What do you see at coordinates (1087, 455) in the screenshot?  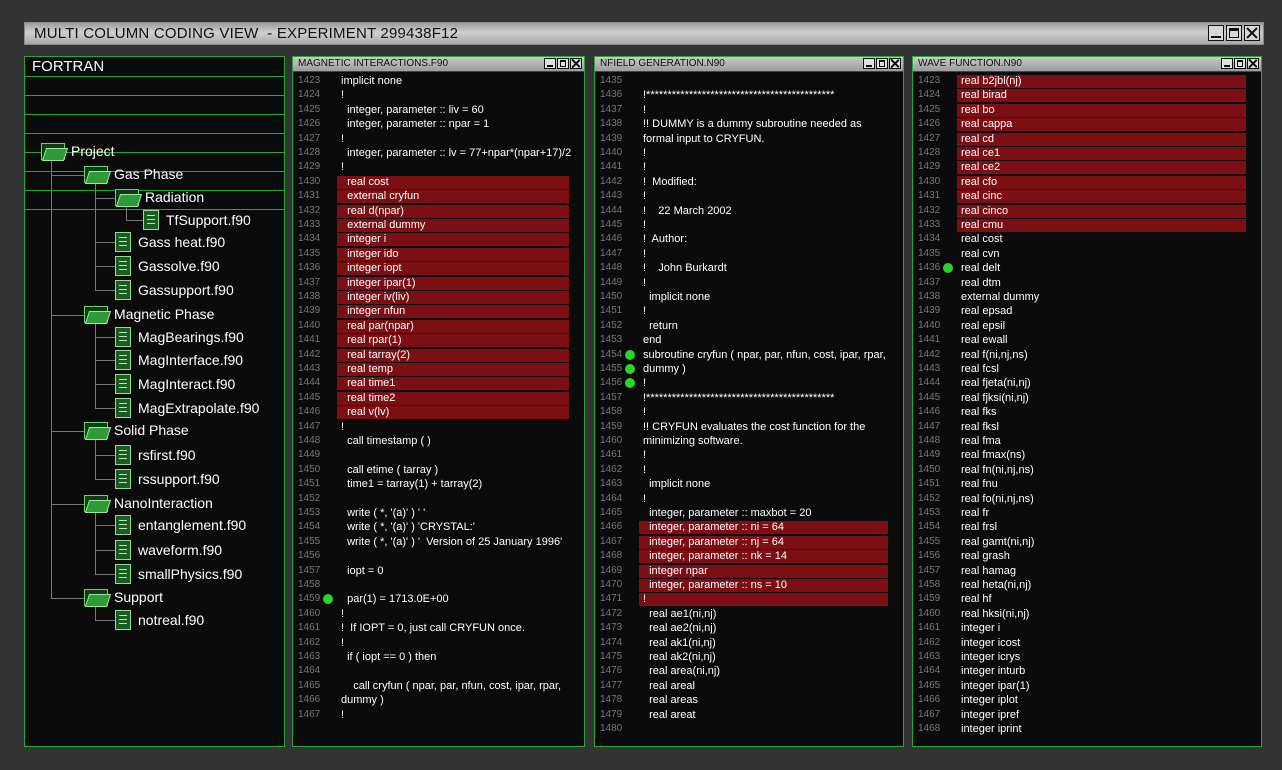 I see `code-line: 1449 real fmax(ns)` at bounding box center [1087, 455].